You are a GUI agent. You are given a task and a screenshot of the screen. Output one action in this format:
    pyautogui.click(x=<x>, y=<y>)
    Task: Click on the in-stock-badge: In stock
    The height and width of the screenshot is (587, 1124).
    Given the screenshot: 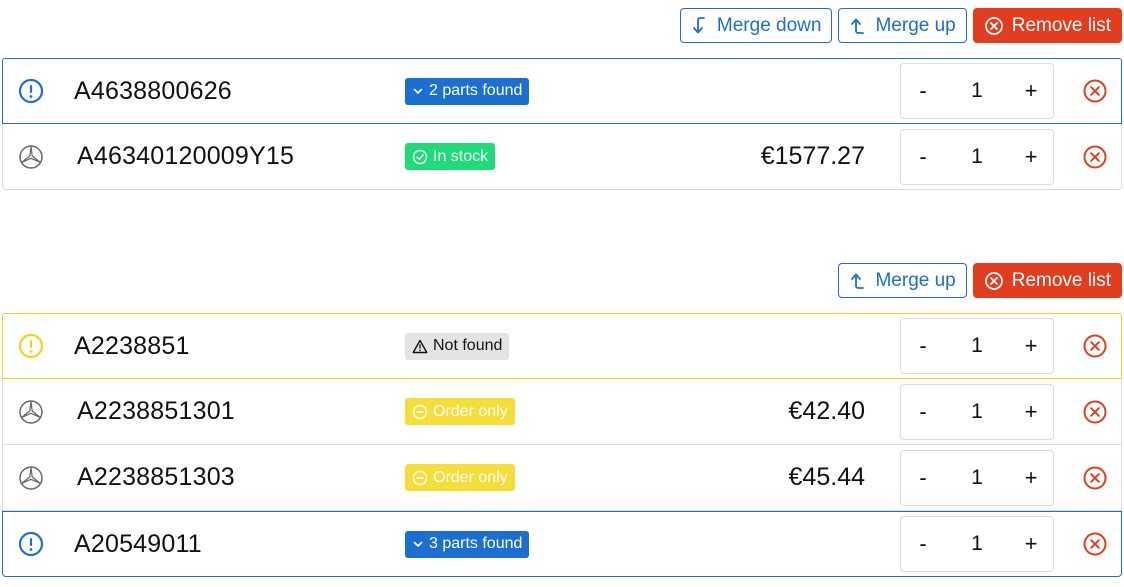 What is the action you would take?
    pyautogui.click(x=450, y=156)
    